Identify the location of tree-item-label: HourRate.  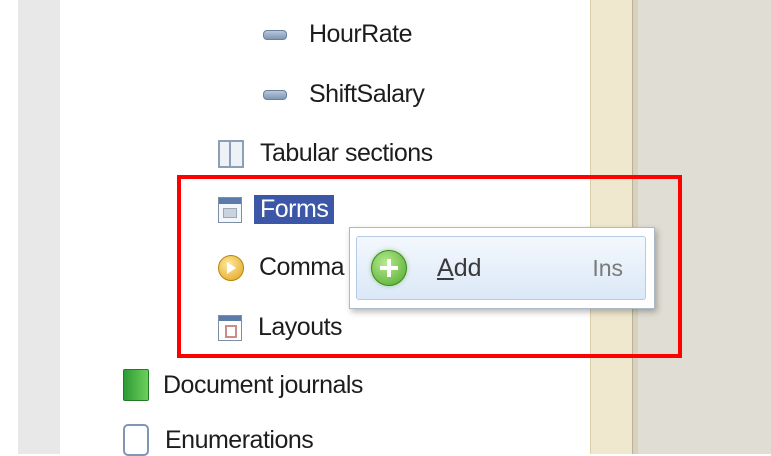
(361, 34).